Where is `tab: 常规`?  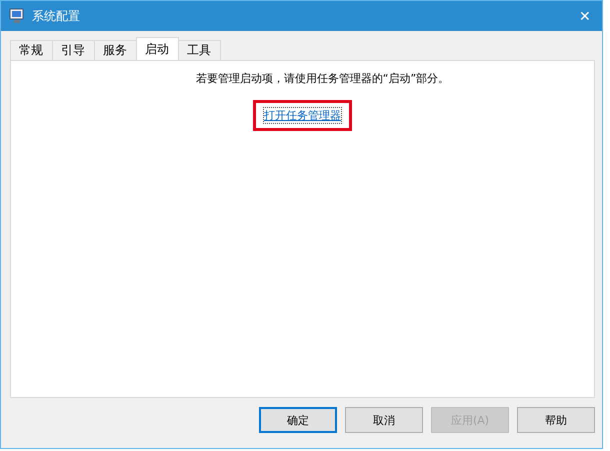
tab: 常规 is located at coordinates (31, 50).